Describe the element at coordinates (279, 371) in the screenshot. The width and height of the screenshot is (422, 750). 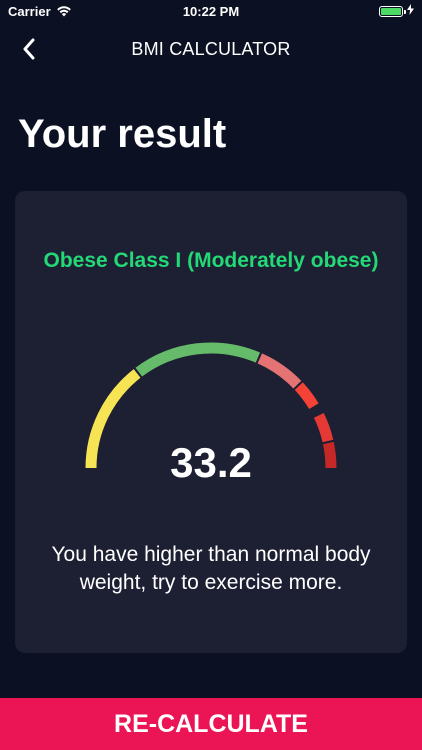
I see `gauge-segment-overweight` at that location.